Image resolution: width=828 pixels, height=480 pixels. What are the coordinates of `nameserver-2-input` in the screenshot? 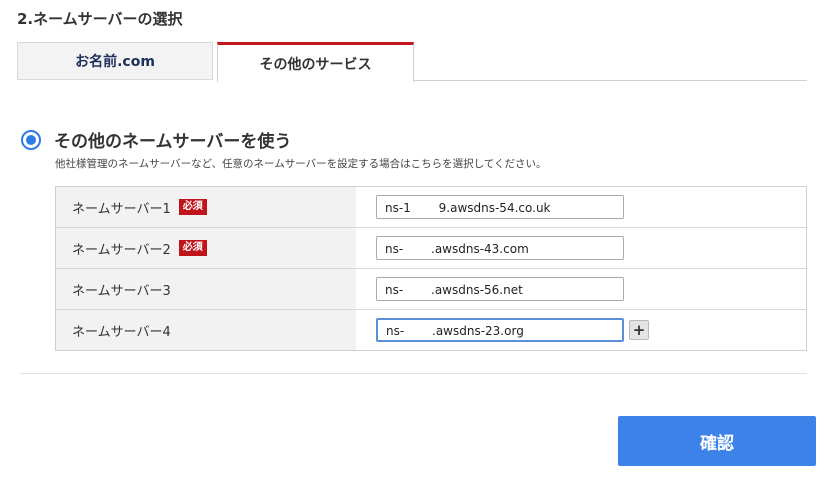 It's located at (500, 248).